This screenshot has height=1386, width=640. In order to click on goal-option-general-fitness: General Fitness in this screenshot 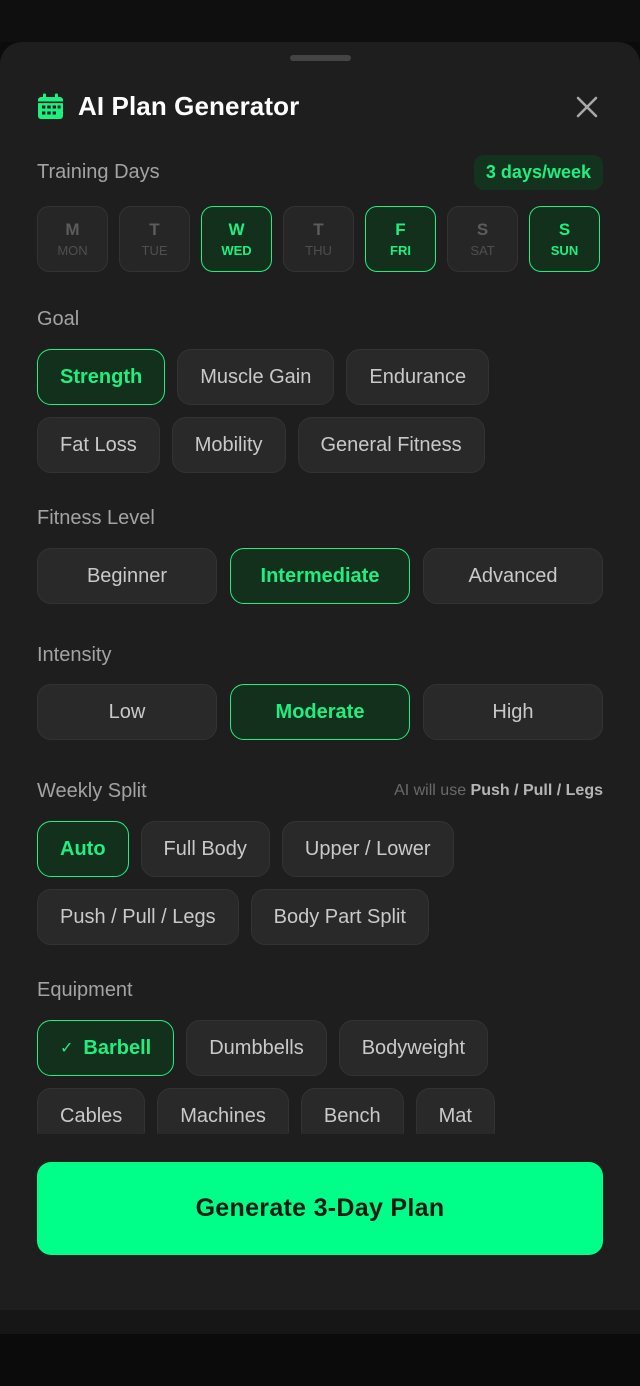, I will do `click(391, 445)`.